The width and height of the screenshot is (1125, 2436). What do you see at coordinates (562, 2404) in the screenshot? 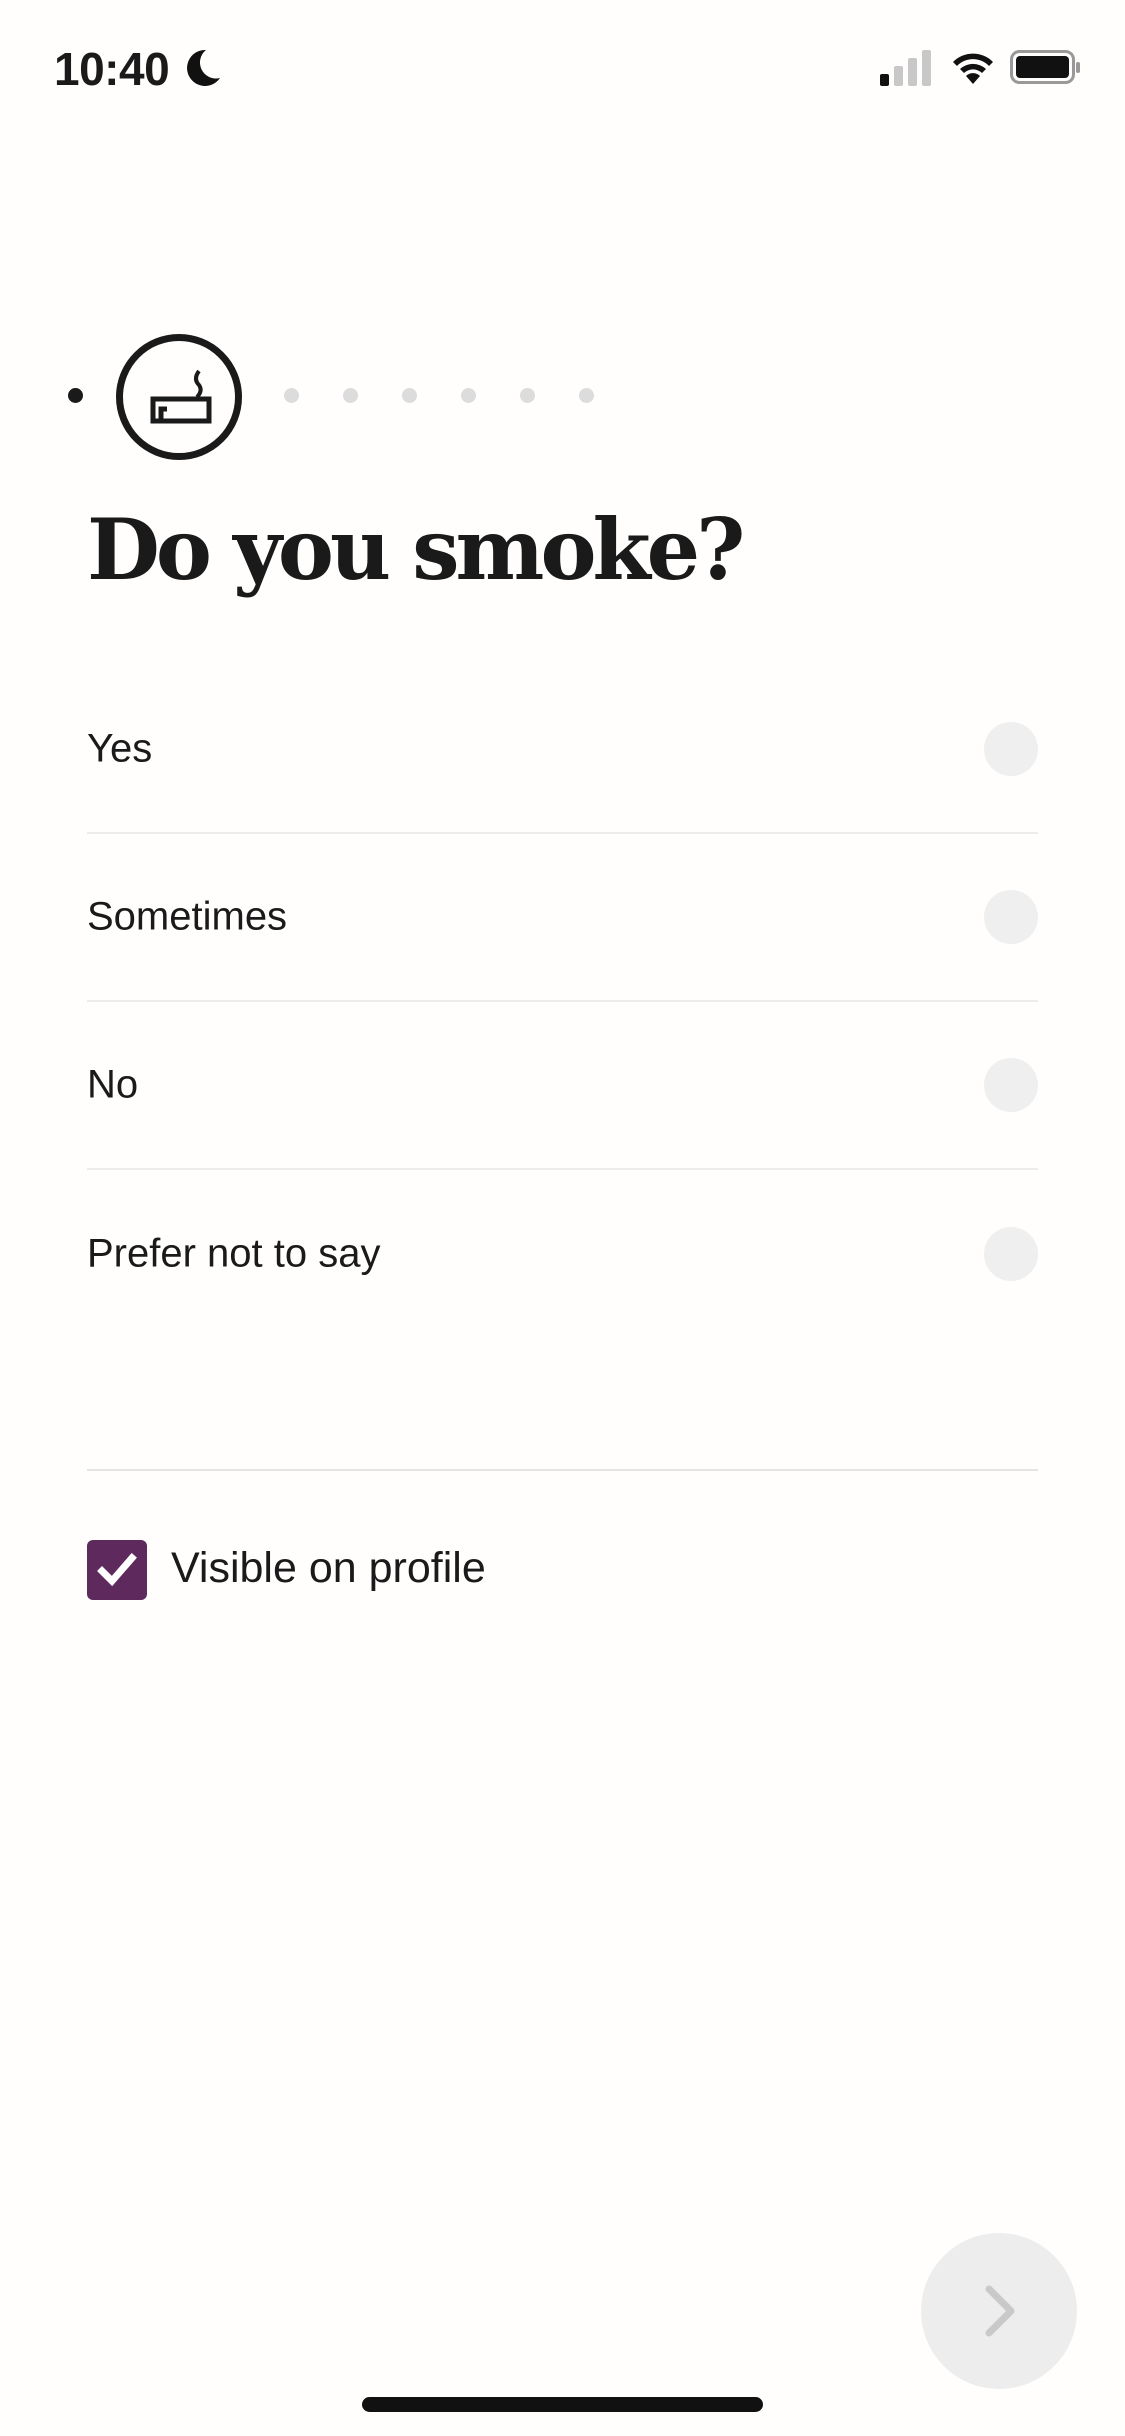
I see `home-indicator` at bounding box center [562, 2404].